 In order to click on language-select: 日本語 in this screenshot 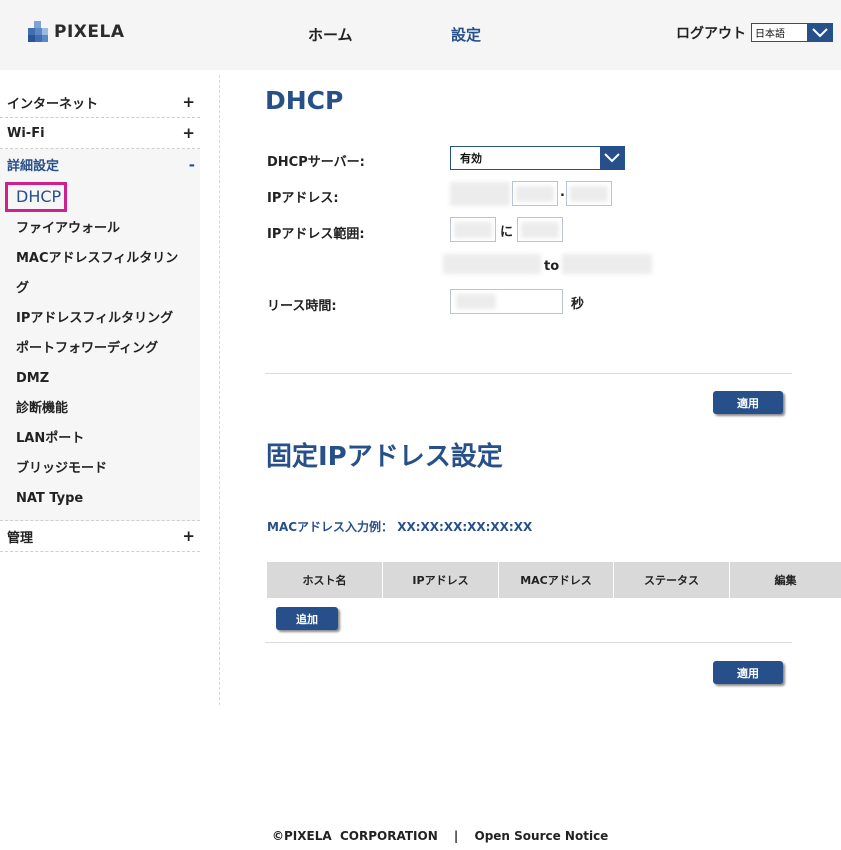, I will do `click(792, 32)`.